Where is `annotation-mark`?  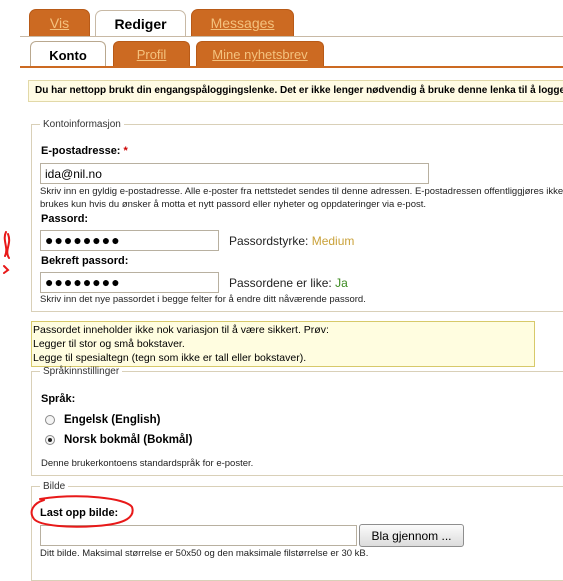 annotation-mark is located at coordinates (7, 252).